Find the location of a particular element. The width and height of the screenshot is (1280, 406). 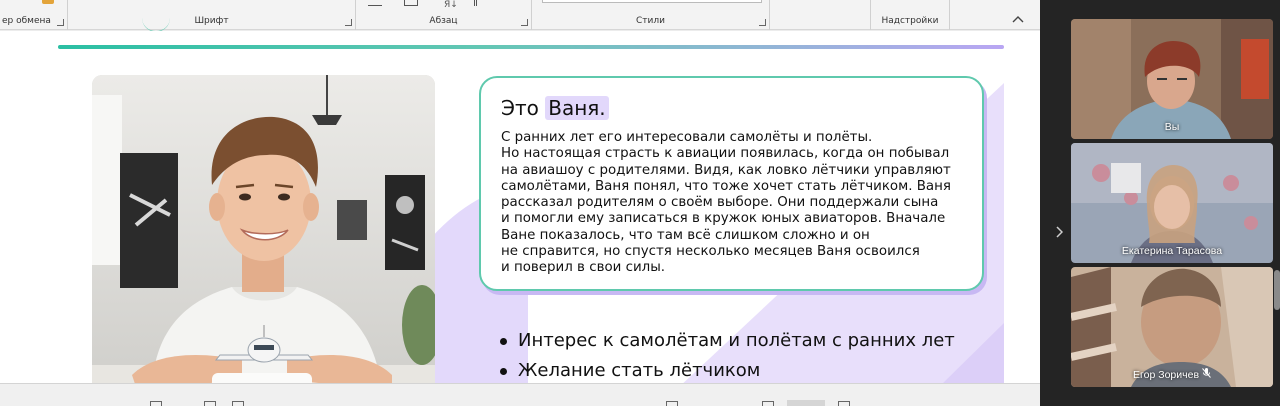

slide-sorter-view-button is located at coordinates (806, 403).